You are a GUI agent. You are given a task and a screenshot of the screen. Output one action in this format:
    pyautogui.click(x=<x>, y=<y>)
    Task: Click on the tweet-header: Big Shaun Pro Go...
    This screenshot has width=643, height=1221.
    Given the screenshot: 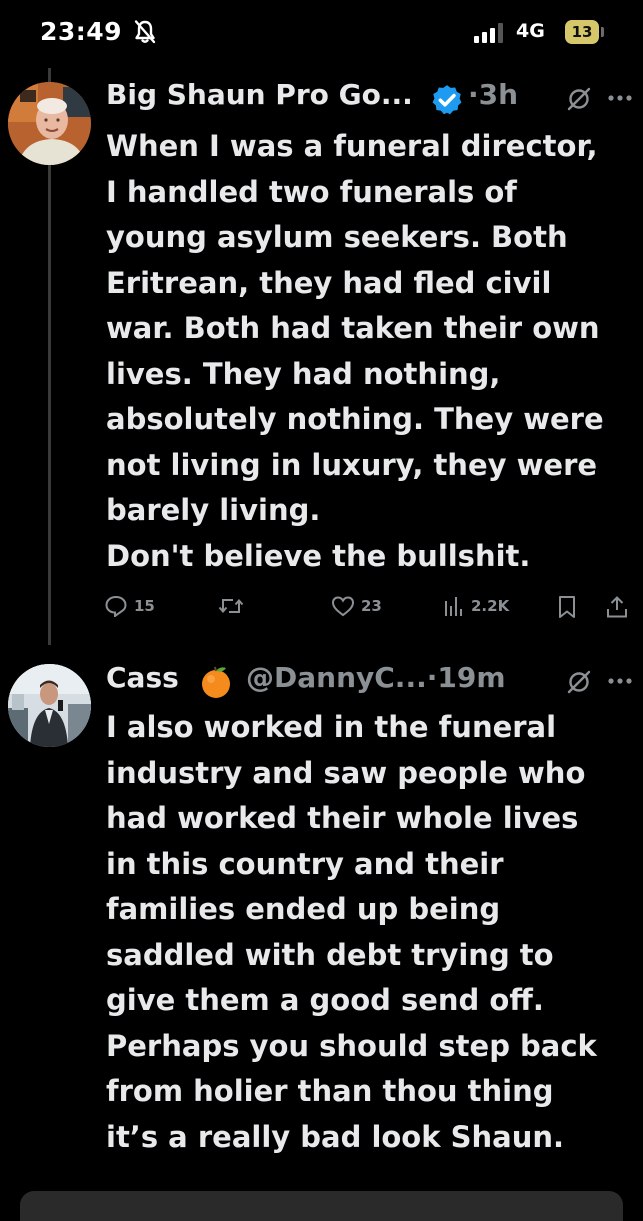 What is the action you would take?
    pyautogui.click(x=259, y=94)
    